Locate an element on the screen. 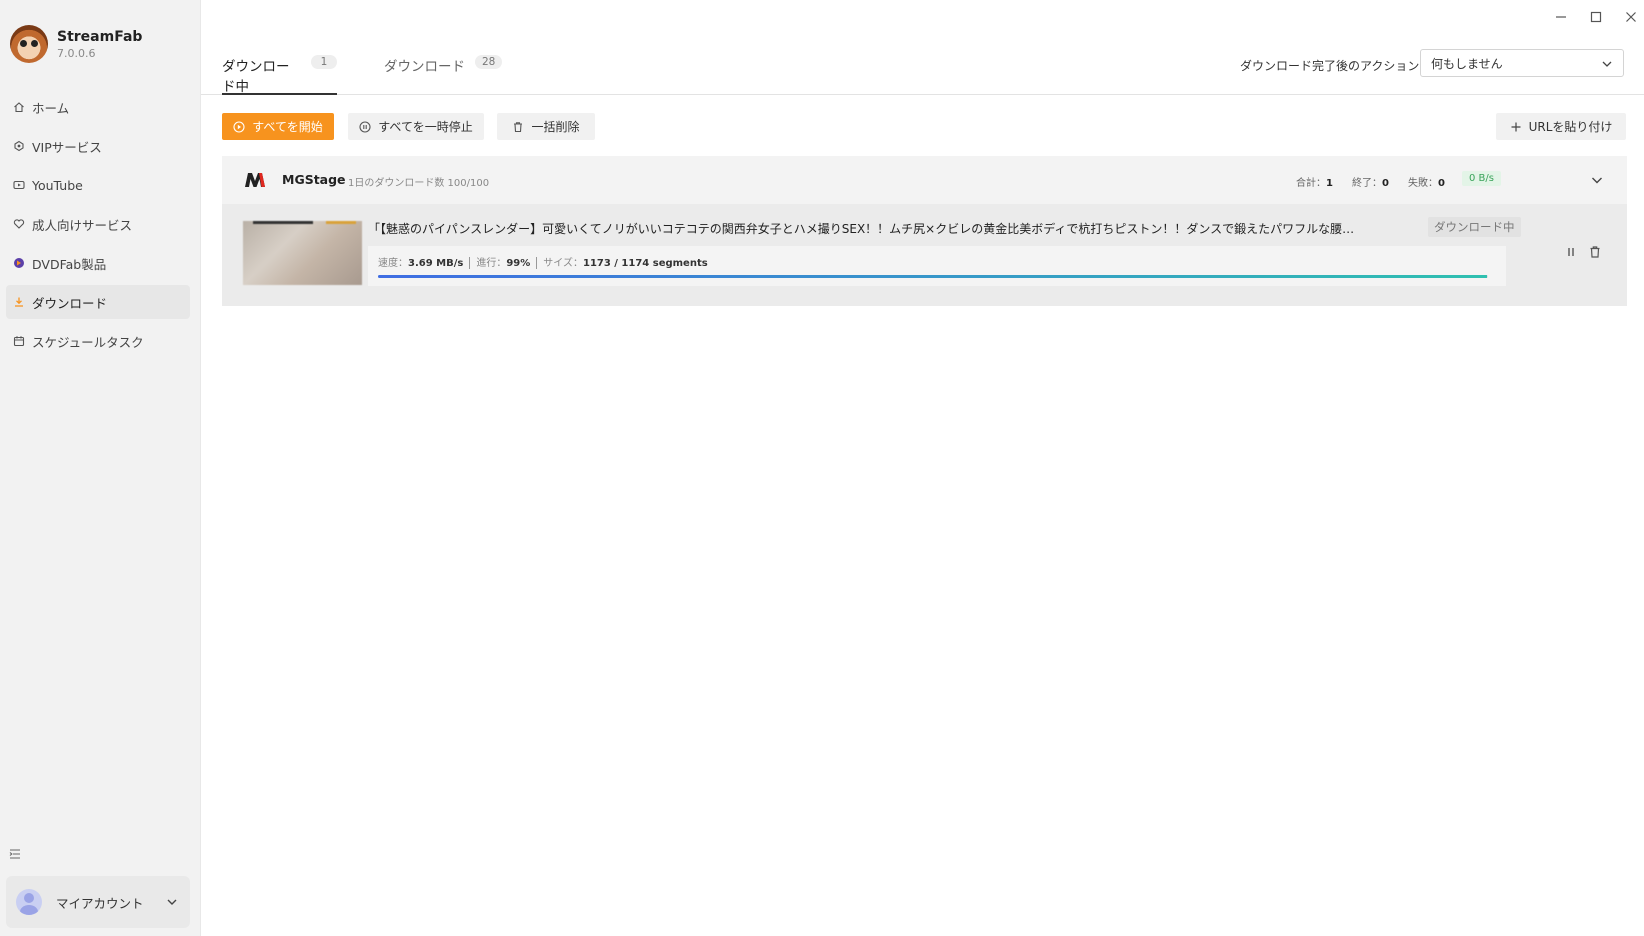 This screenshot has width=1644, height=936. size-label: サイズ： is located at coordinates (563, 263).